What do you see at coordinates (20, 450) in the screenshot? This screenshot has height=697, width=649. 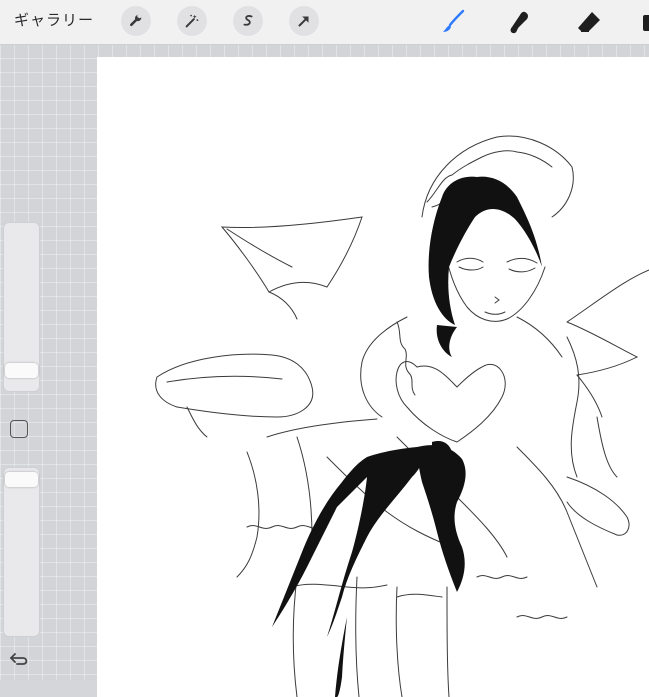 I see `left-sidebar` at bounding box center [20, 450].